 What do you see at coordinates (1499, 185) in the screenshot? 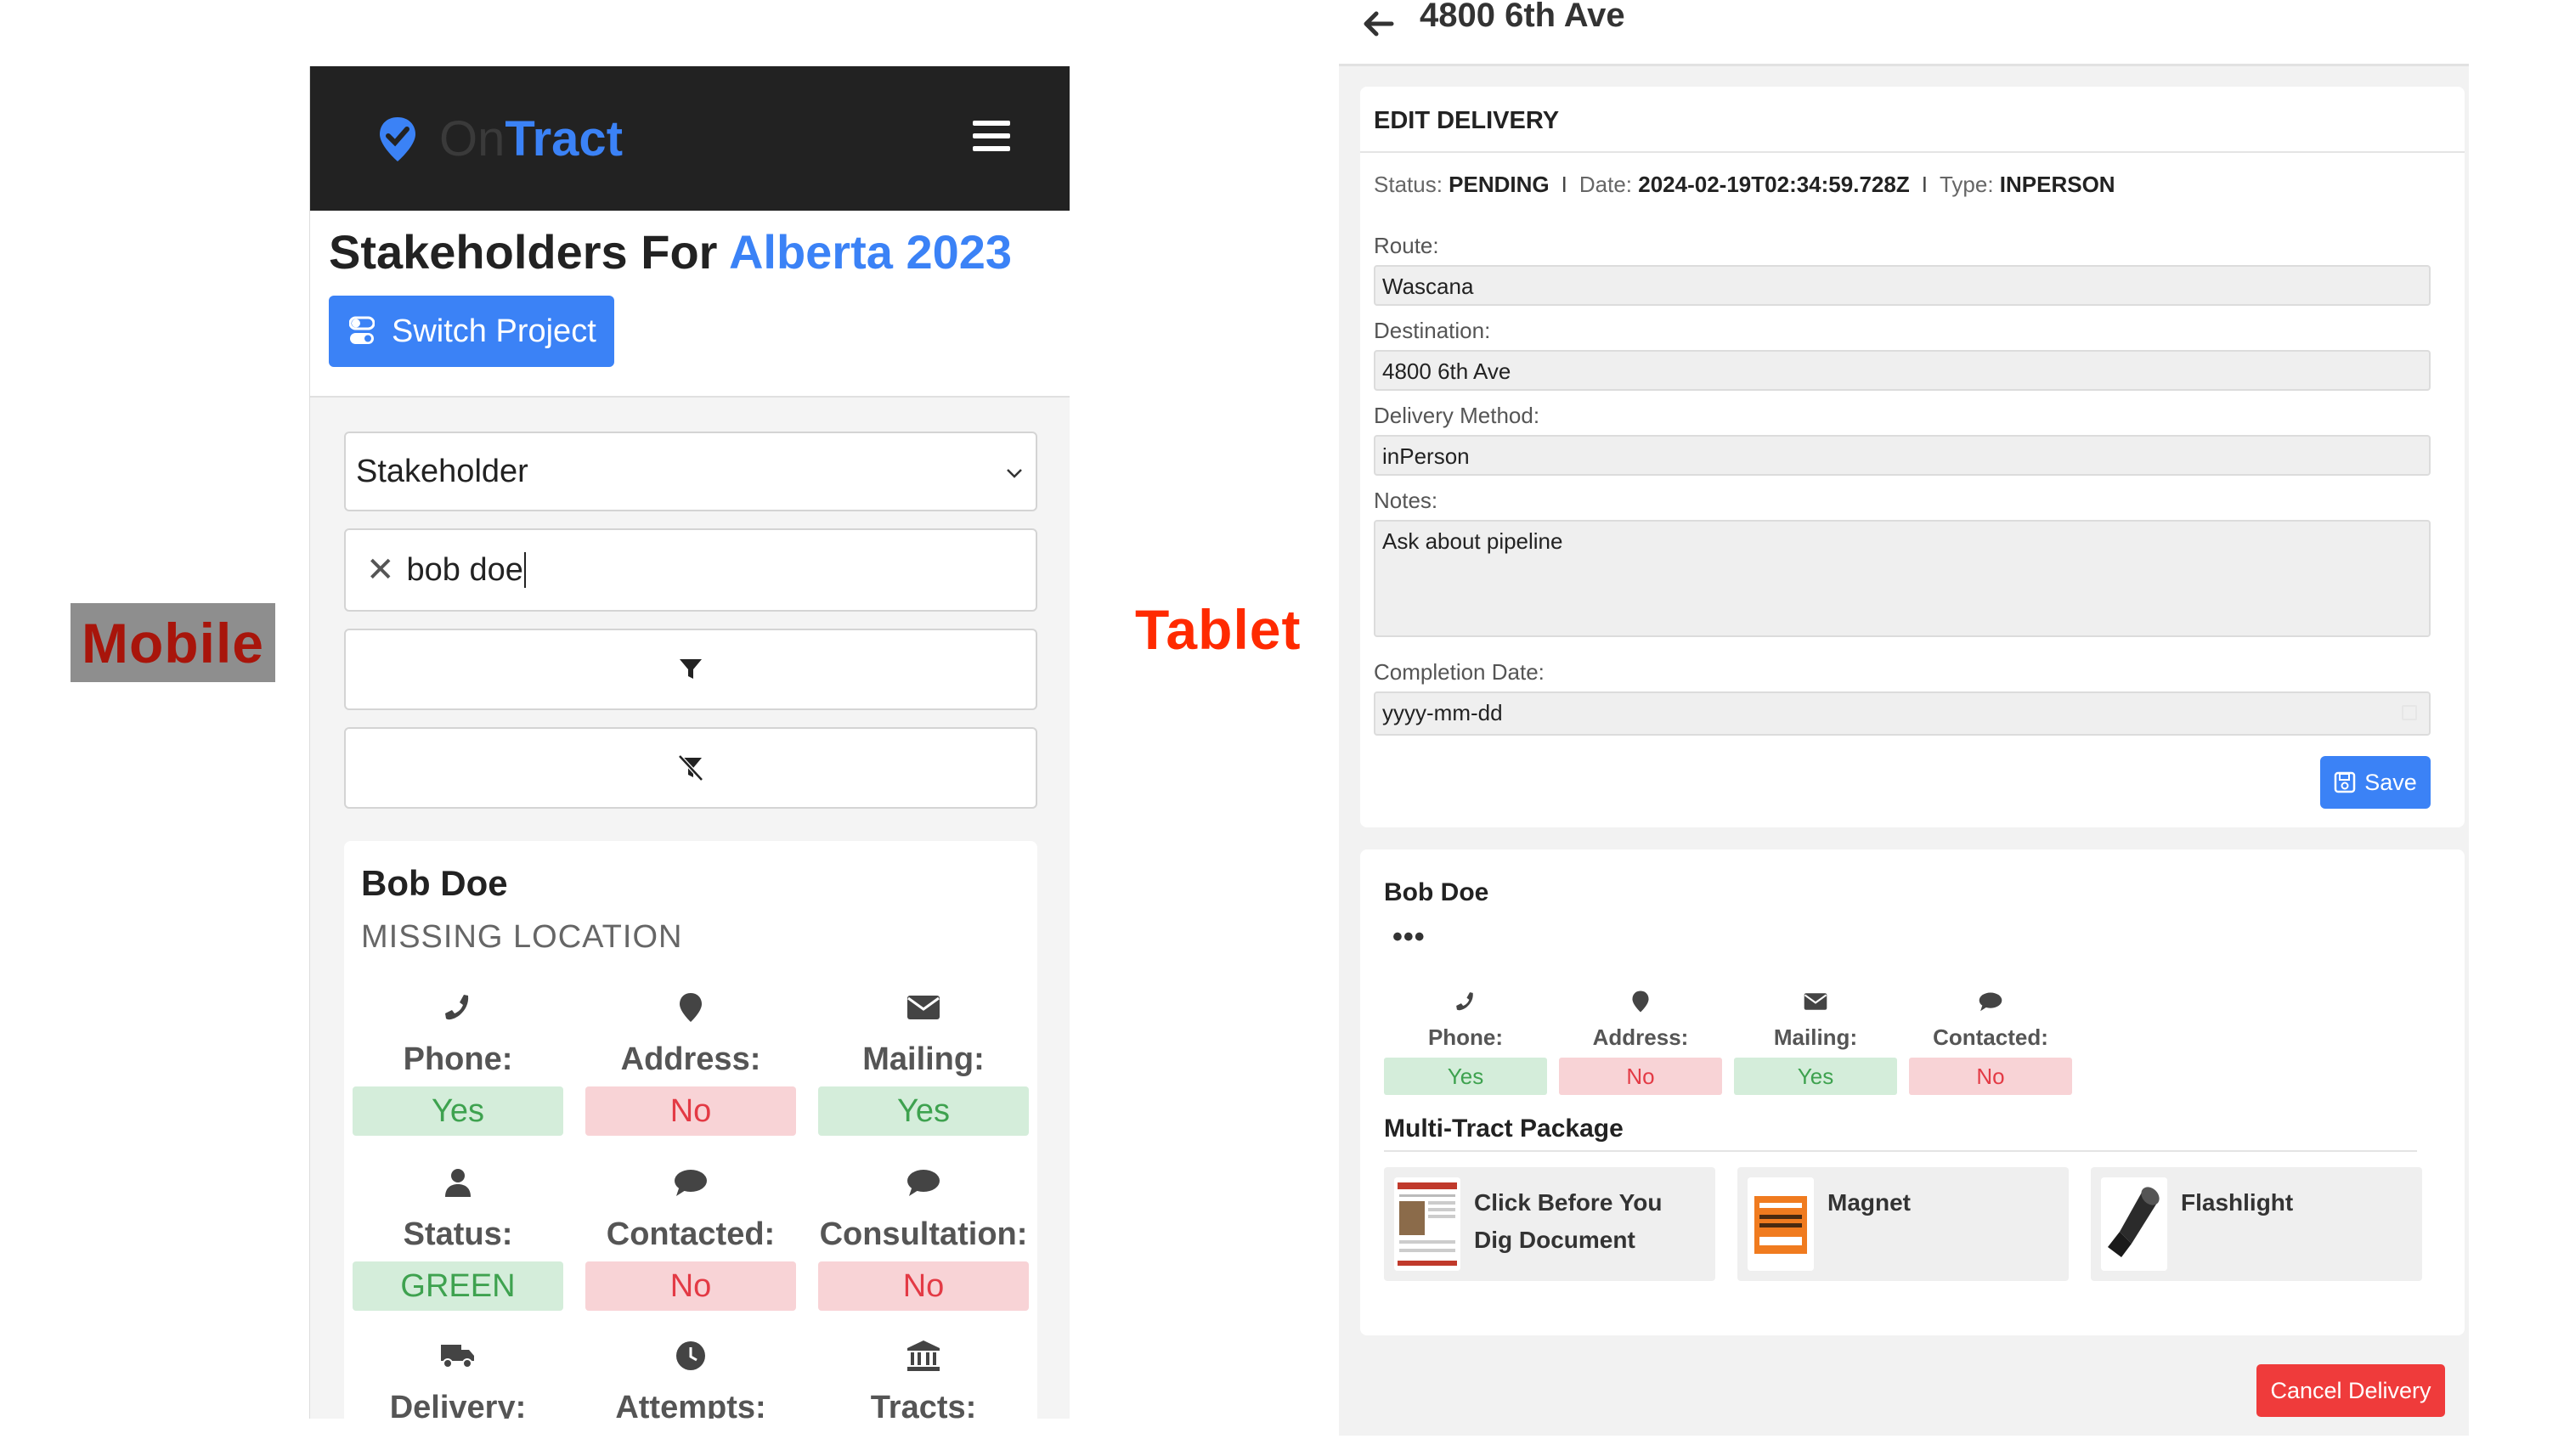
I see `status-value: PENDING` at bounding box center [1499, 185].